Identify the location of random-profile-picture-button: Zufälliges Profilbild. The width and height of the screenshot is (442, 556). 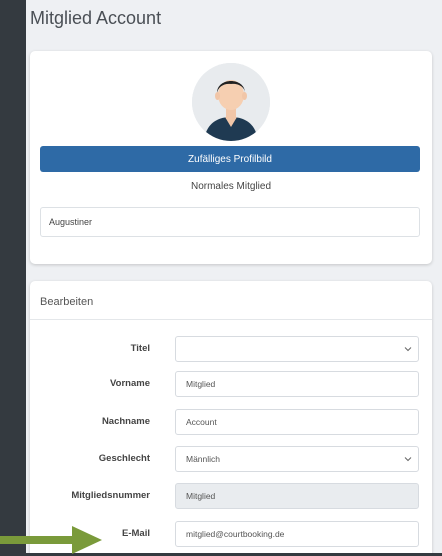
(230, 159).